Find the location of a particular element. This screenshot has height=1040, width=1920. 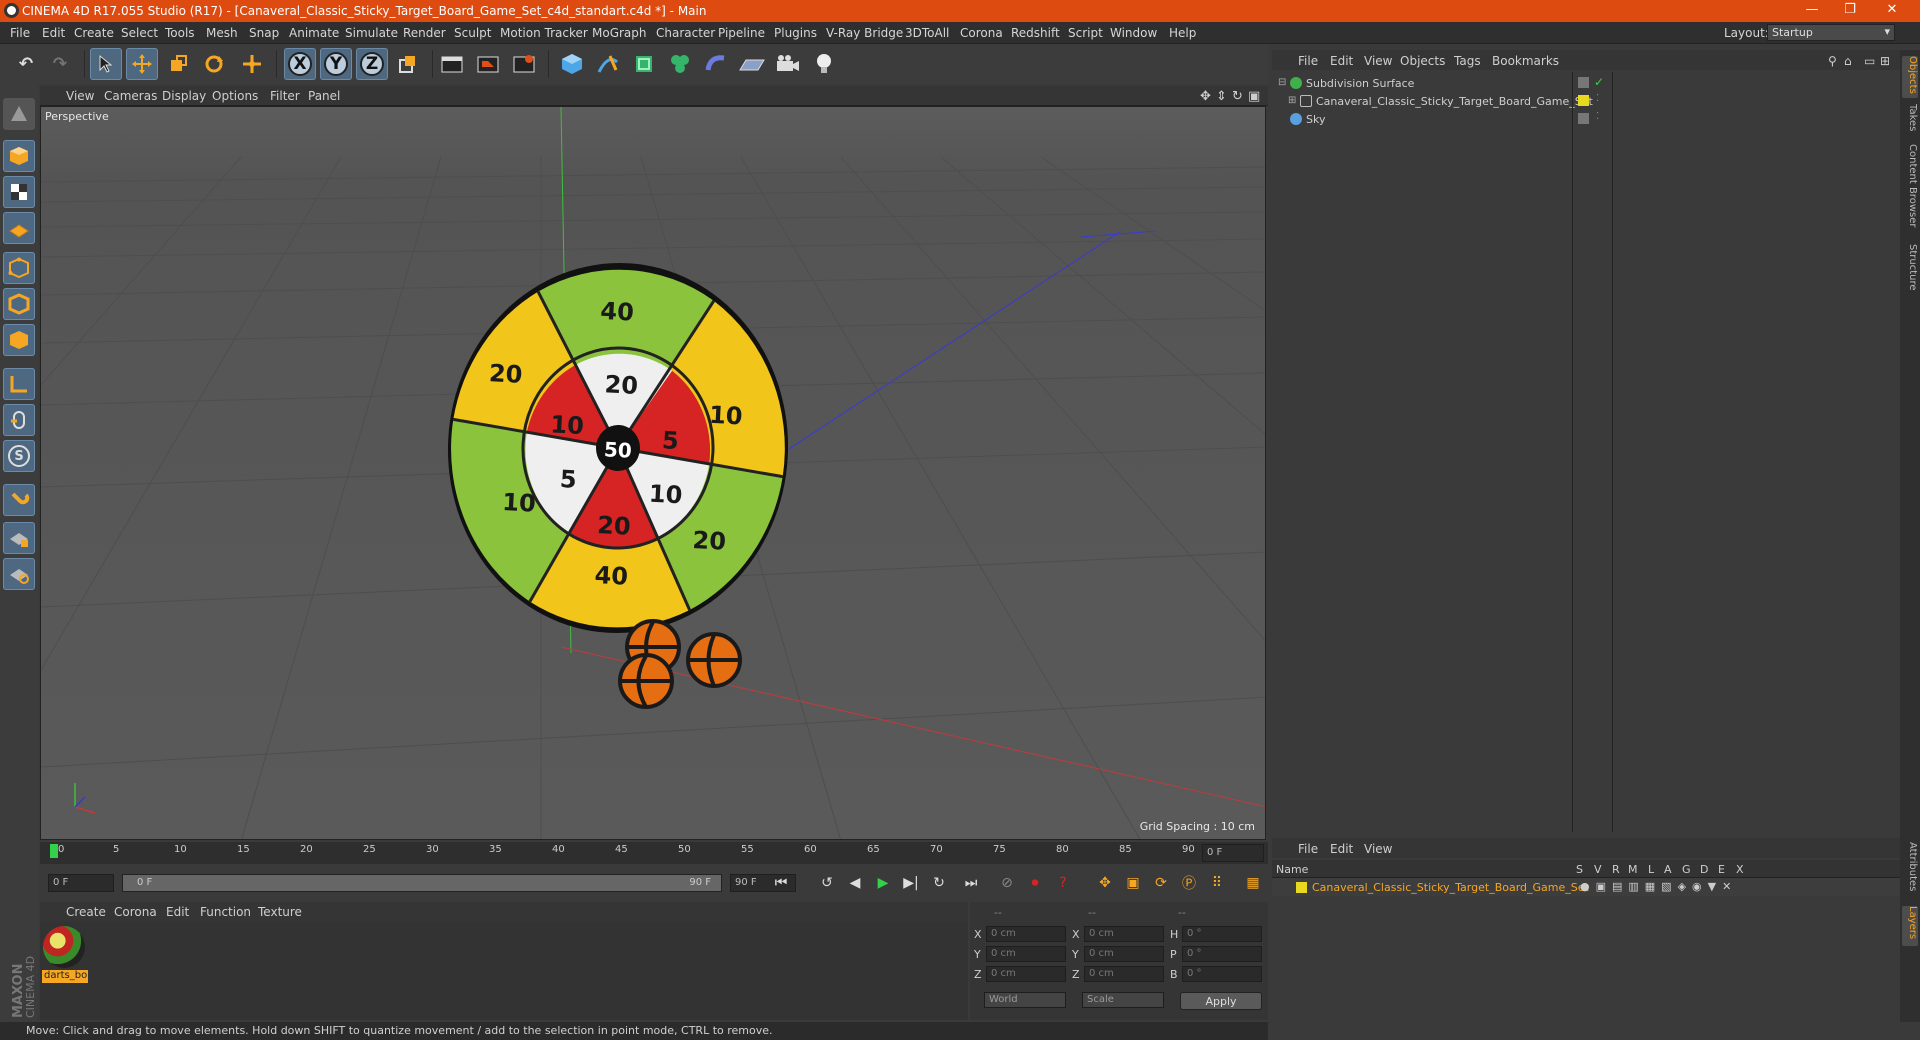

layer-color-tag is located at coordinates (1583, 100).